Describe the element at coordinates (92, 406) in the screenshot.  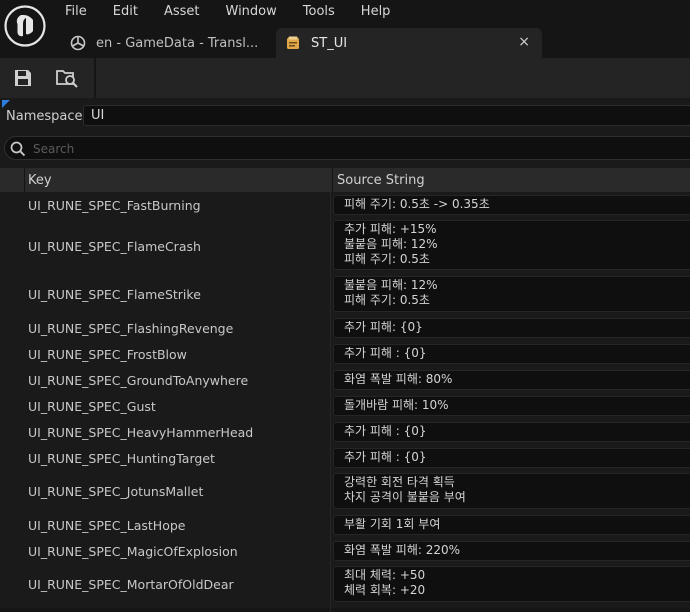
I see `row-key: UI_RUNE_SPEC_Gust` at that location.